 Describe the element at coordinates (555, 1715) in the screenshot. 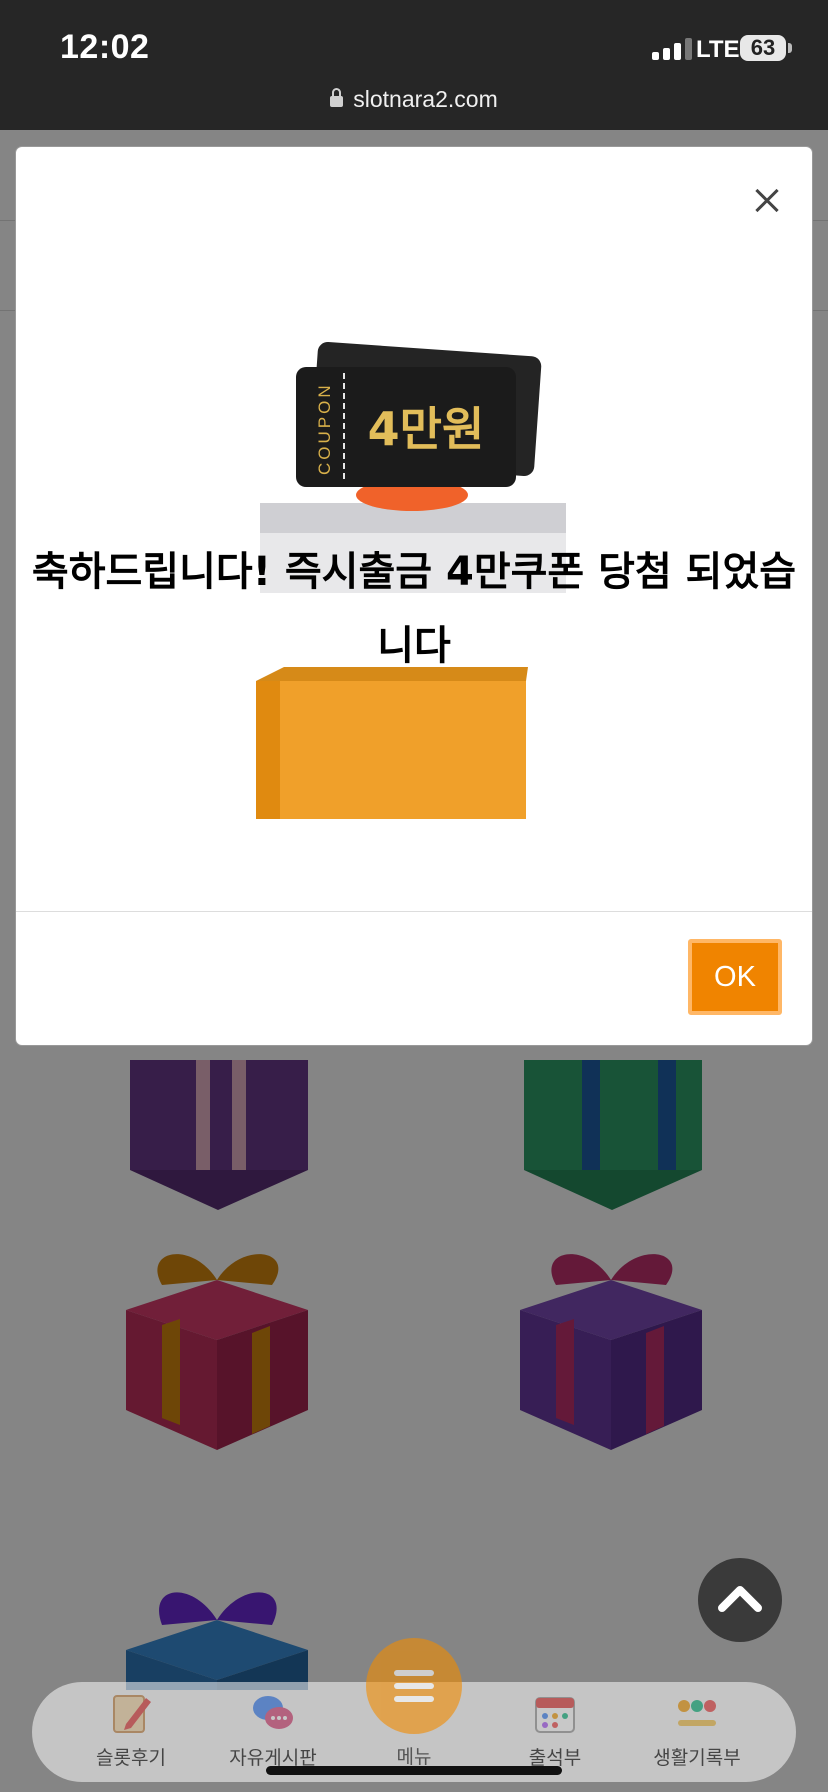

I see `calendar-icon` at that location.